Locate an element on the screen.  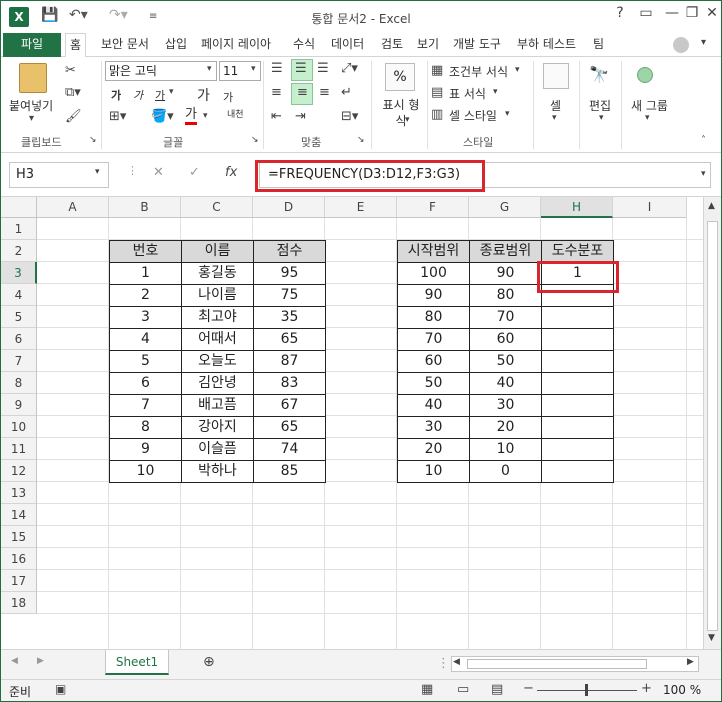
table-cell: 어때서 is located at coordinates (217, 339).